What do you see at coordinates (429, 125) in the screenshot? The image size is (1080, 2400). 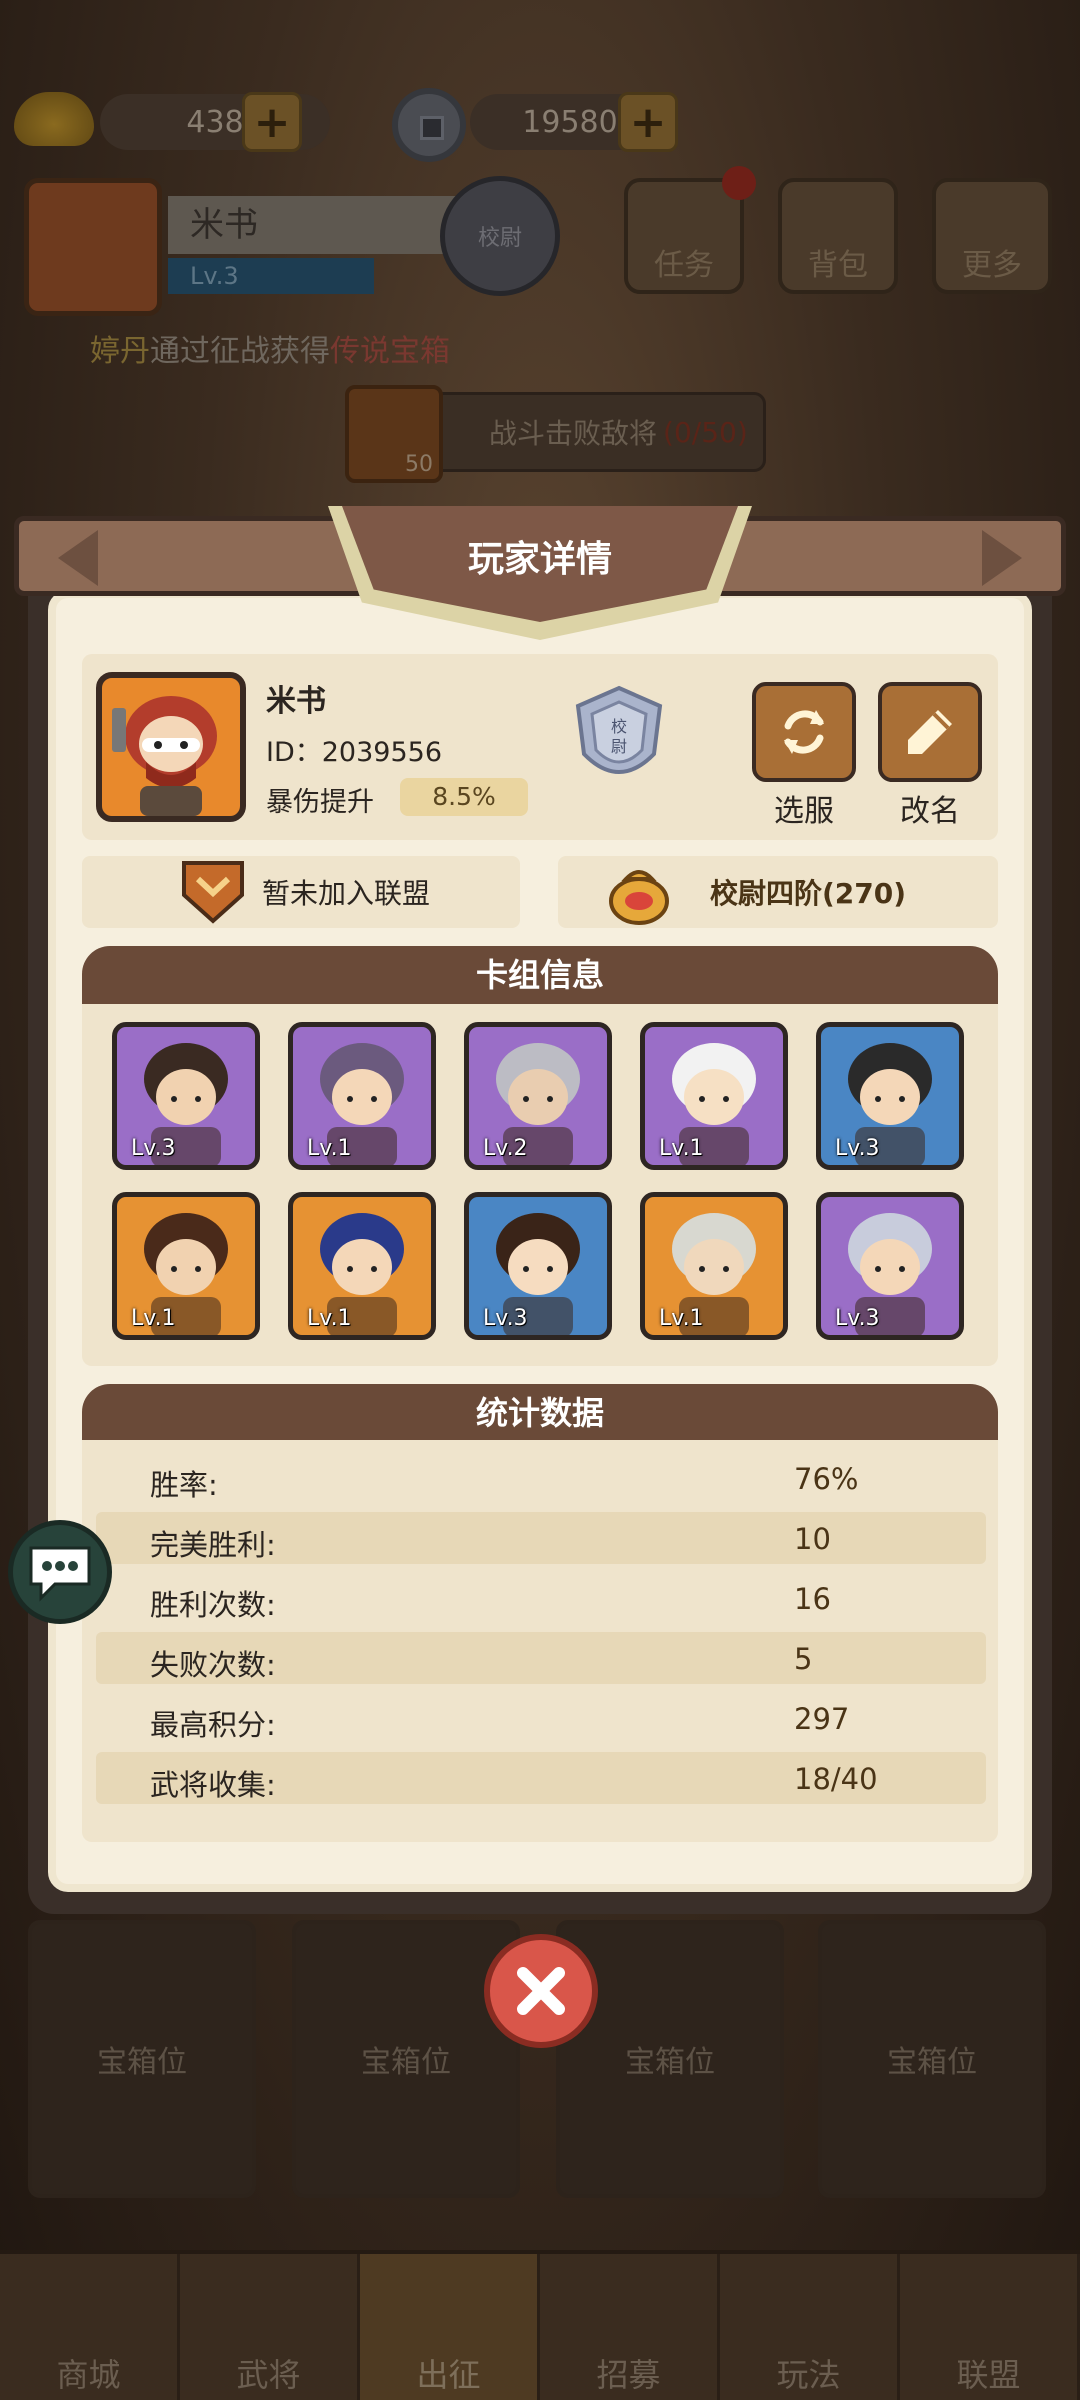 I see `copper-coin-icon` at bounding box center [429, 125].